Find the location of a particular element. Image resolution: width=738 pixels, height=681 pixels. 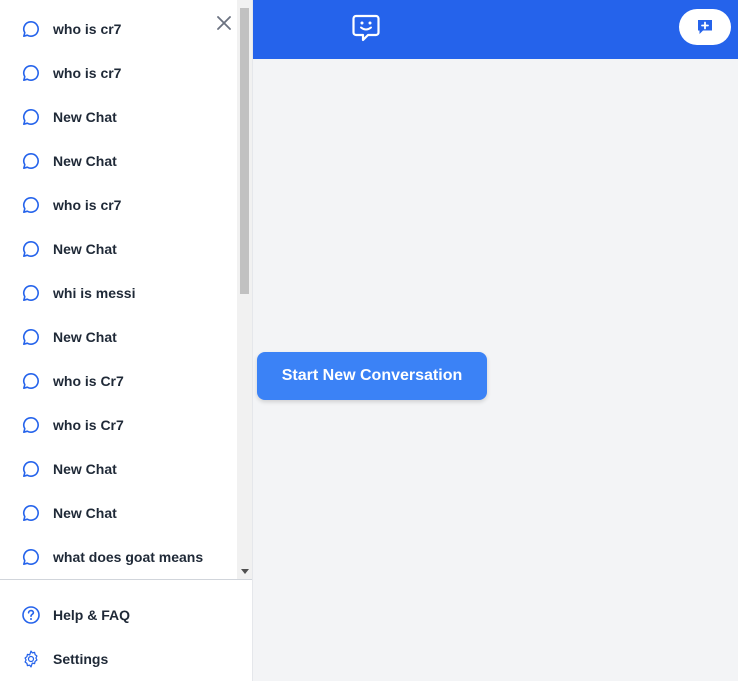

scrollbar-thumb is located at coordinates (244, 151).